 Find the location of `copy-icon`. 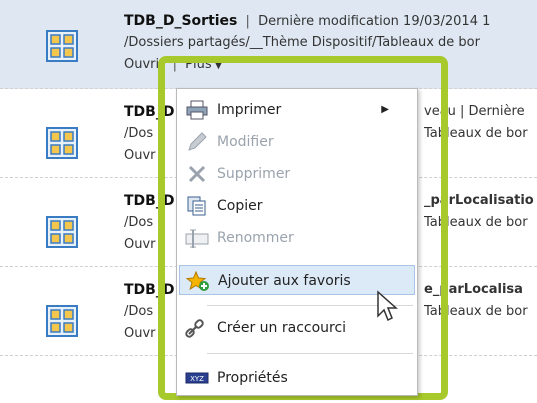

copy-icon is located at coordinates (196, 206).